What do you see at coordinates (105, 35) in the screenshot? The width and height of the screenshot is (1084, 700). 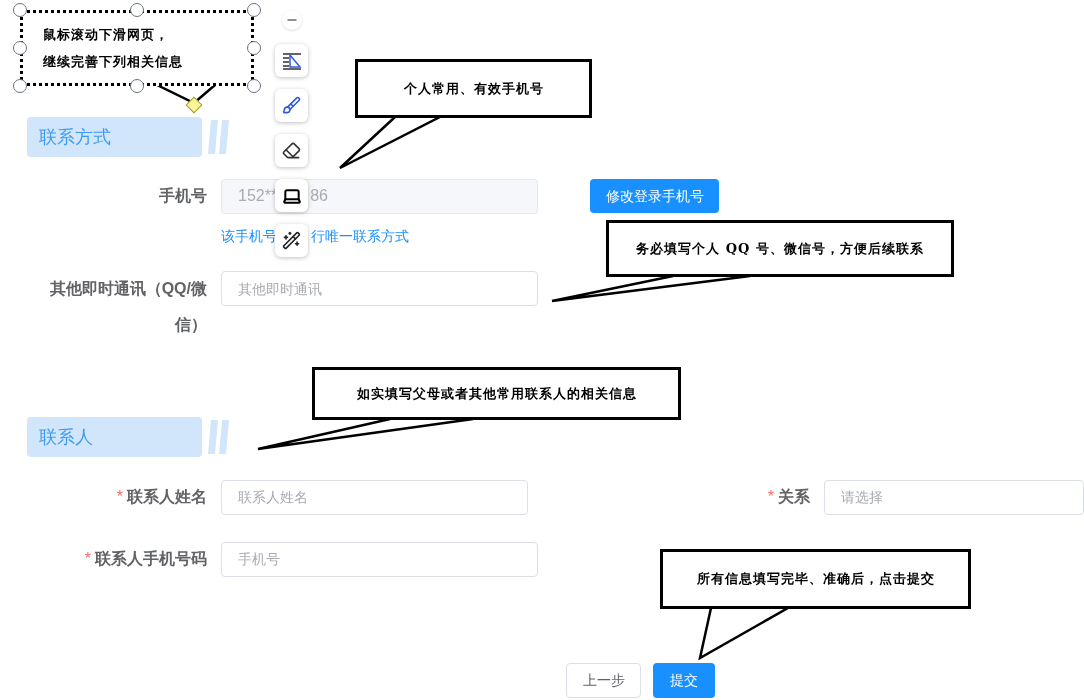 I see `callout-text: 鼠标滚动下滑网页，` at bounding box center [105, 35].